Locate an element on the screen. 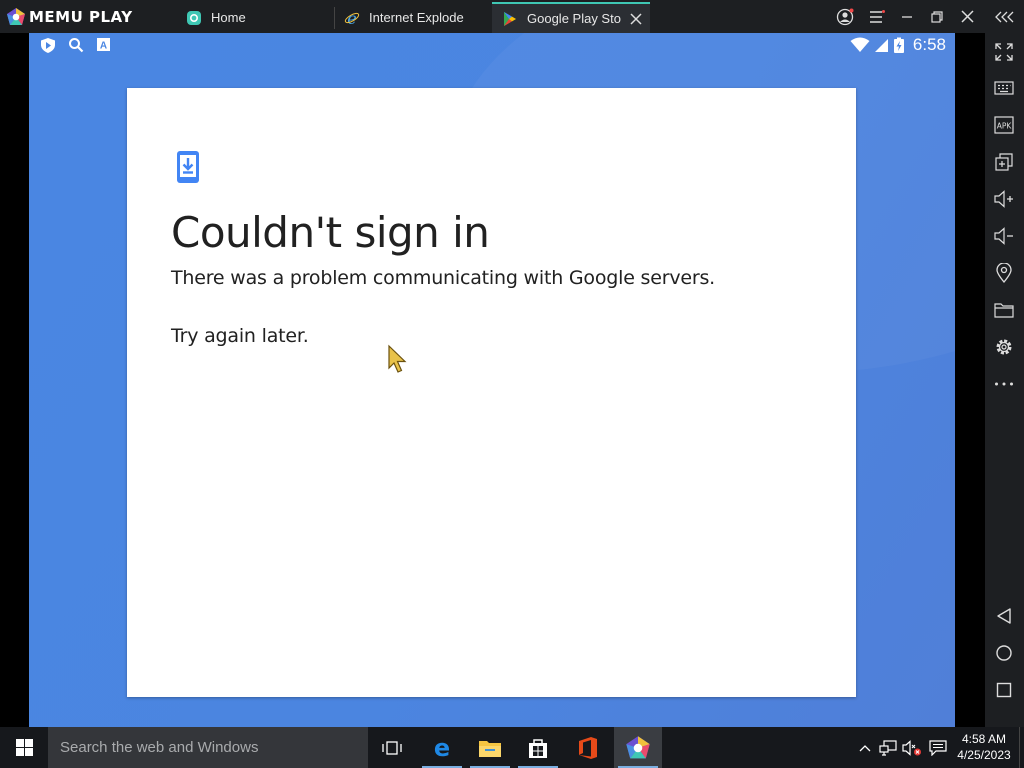  hamburger-menu-icon is located at coordinates (877, 16).